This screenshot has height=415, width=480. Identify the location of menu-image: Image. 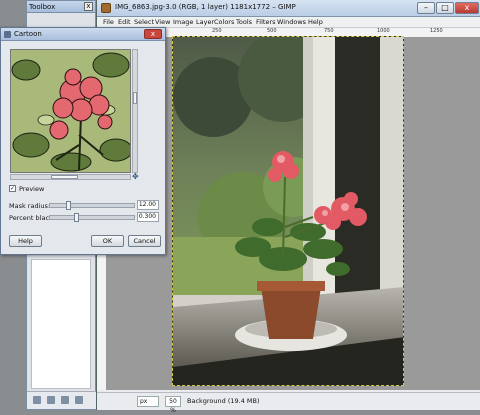
(183, 22).